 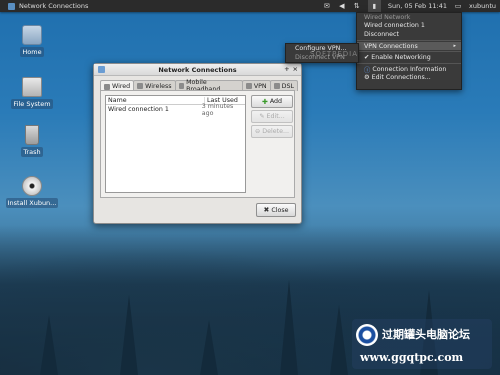 I want to click on network-window-icon, so click(x=11, y=6).